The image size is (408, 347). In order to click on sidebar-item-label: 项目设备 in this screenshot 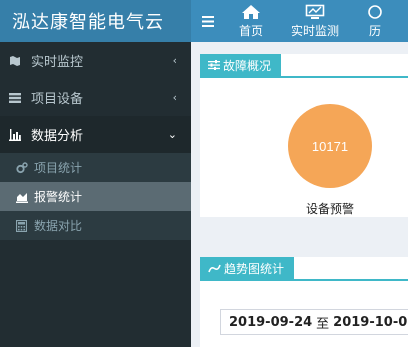, I will do `click(57, 99)`.